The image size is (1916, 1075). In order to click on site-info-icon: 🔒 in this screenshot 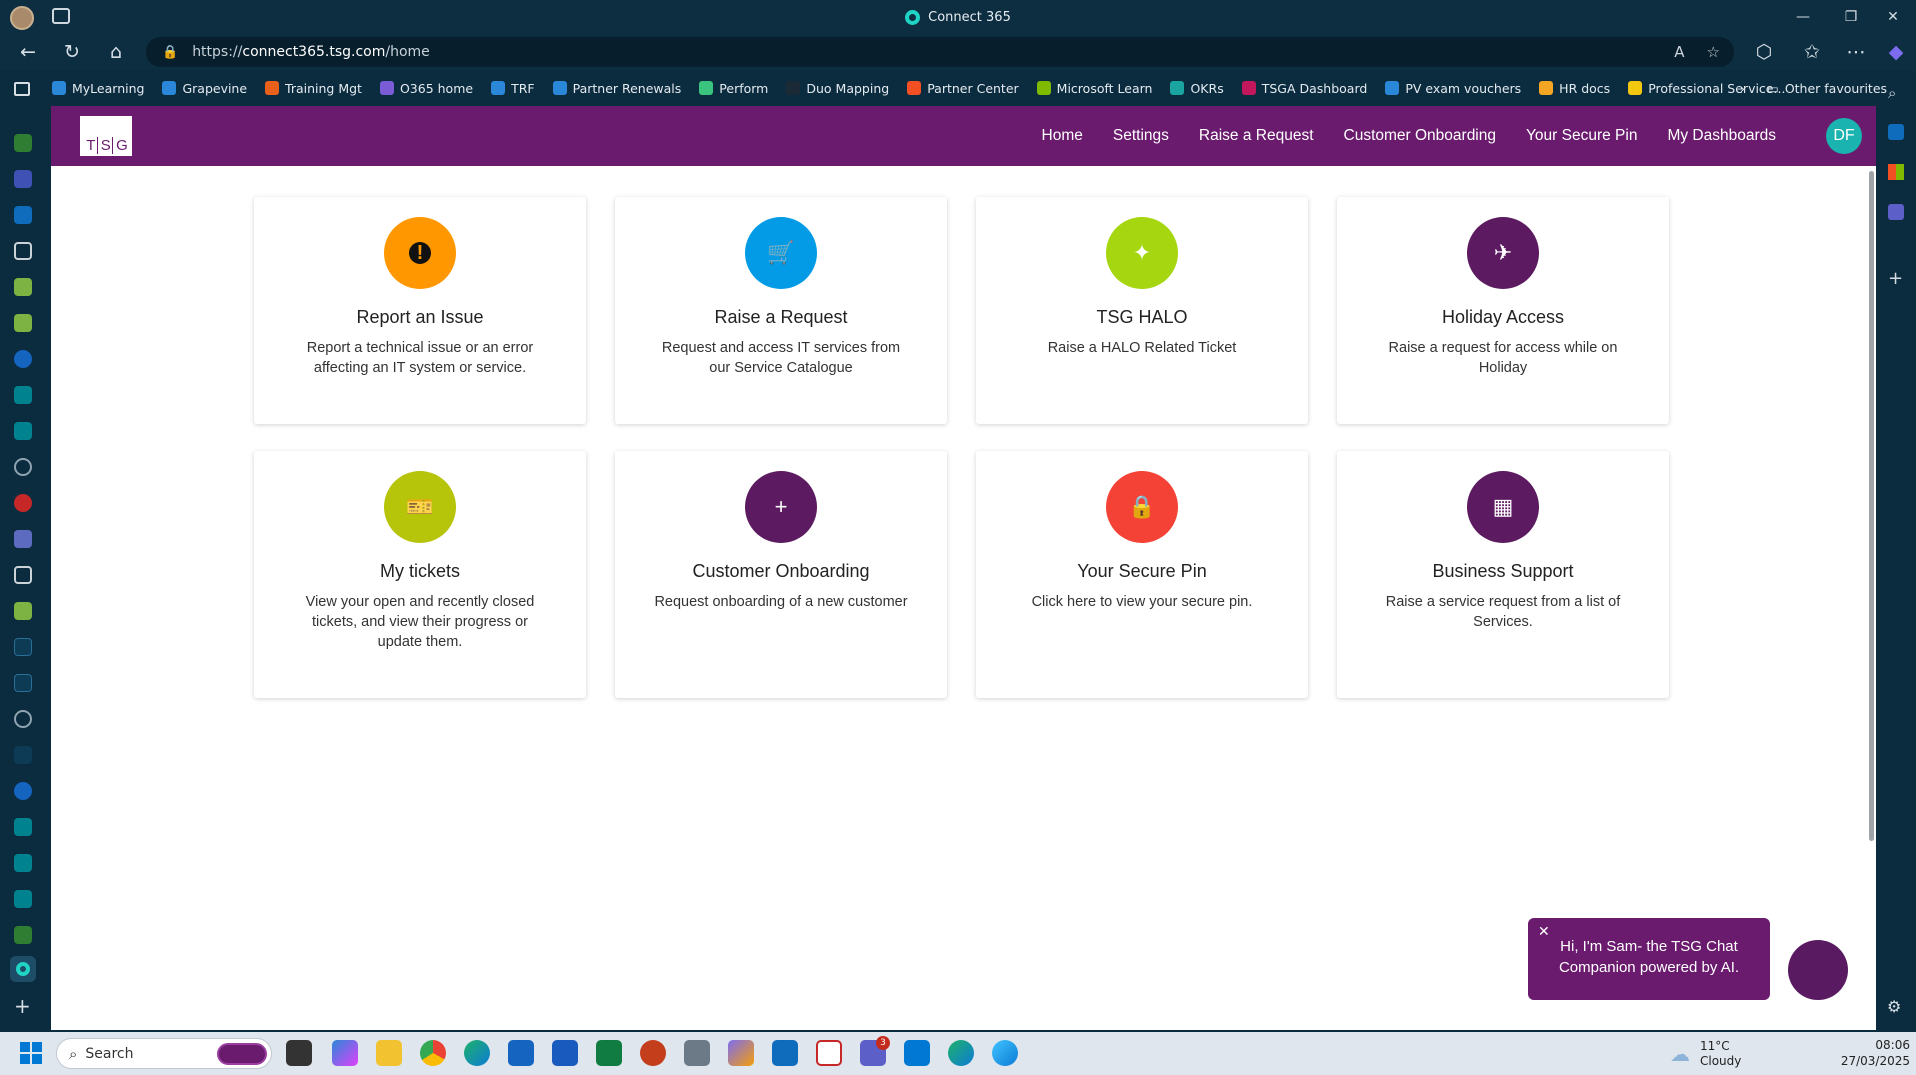, I will do `click(170, 52)`.